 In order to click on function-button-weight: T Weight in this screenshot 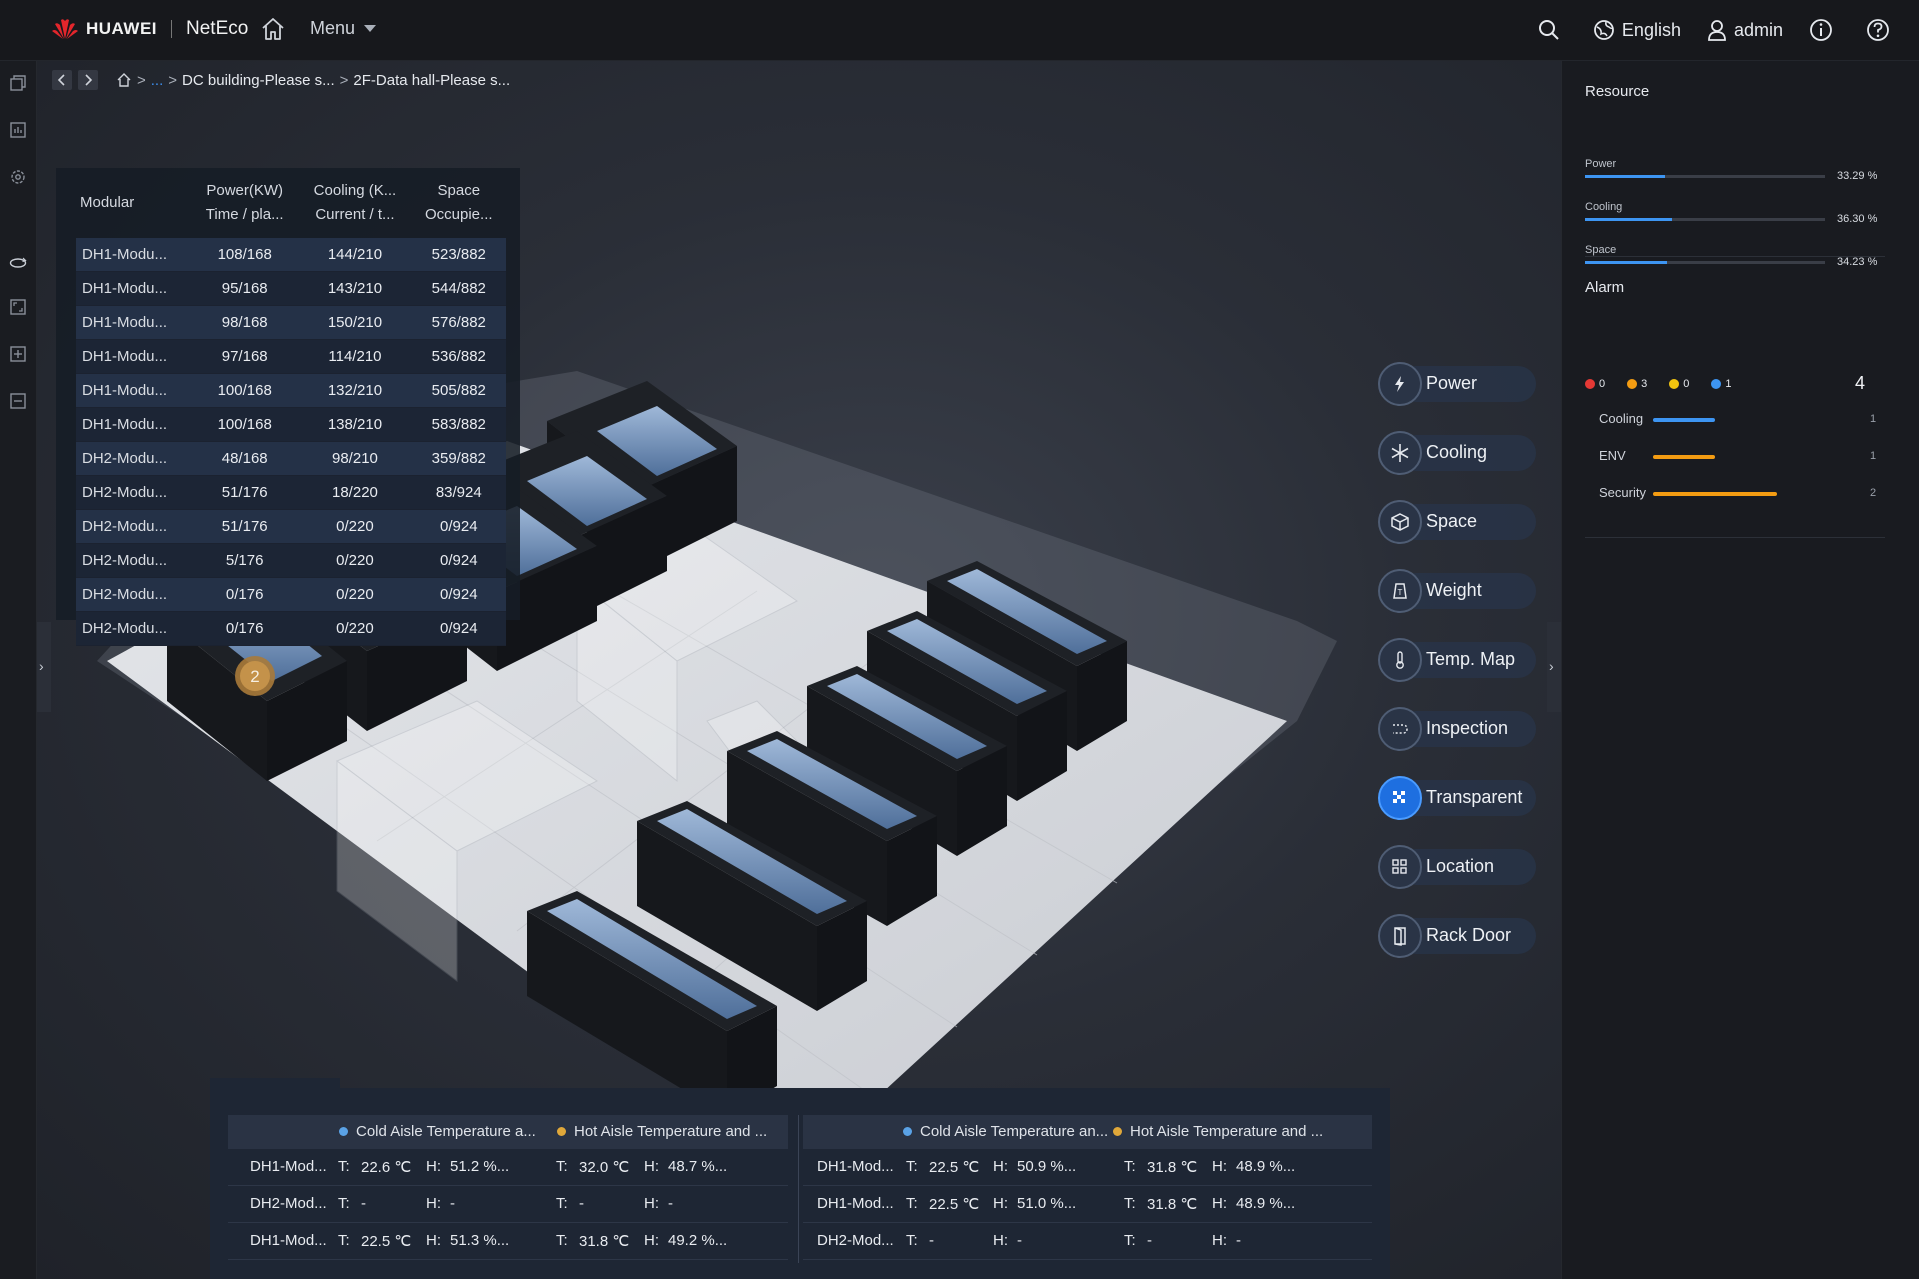, I will do `click(1458, 591)`.